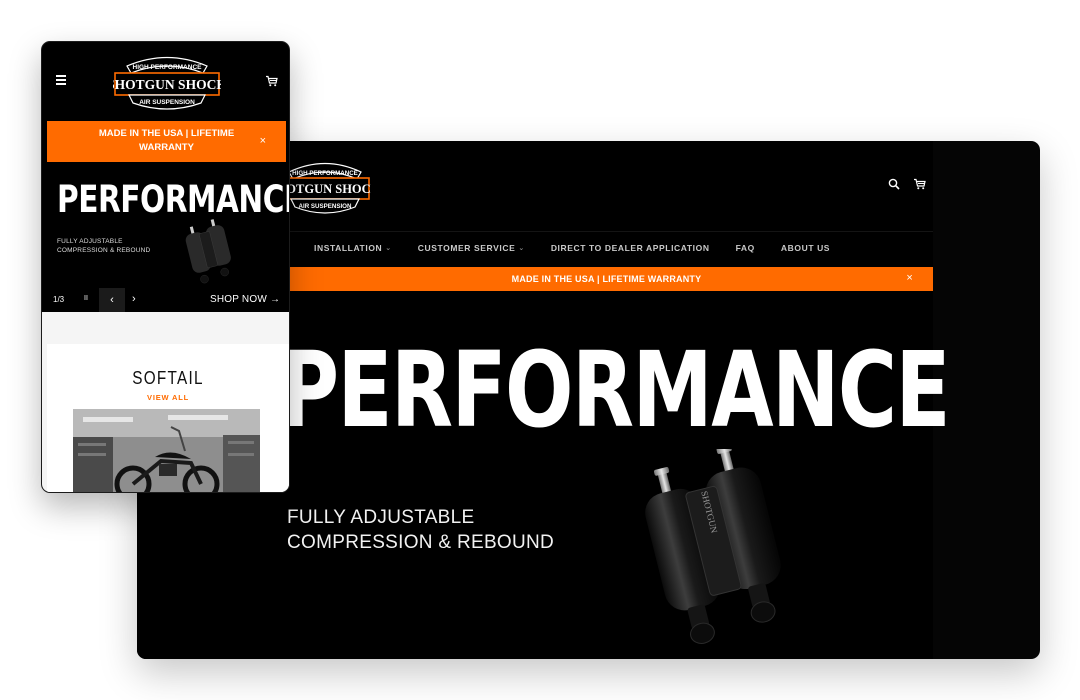 The width and height of the screenshot is (1080, 700). I want to click on nav-item-customer-service: CUSTOMER SERVICE ⌄, so click(471, 248).